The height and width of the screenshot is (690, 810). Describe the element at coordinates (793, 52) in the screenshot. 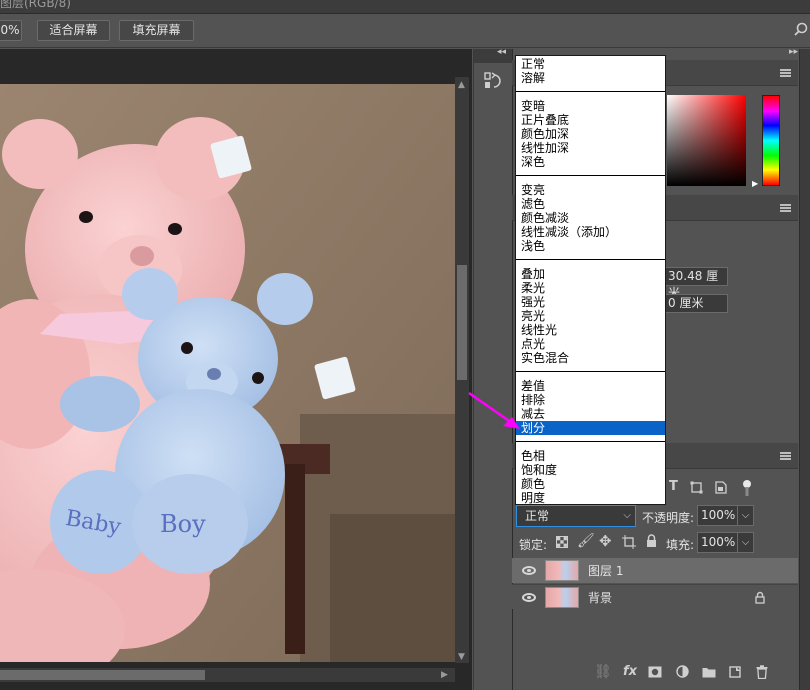

I see `expand-arrows-icon: ▸▸` at that location.